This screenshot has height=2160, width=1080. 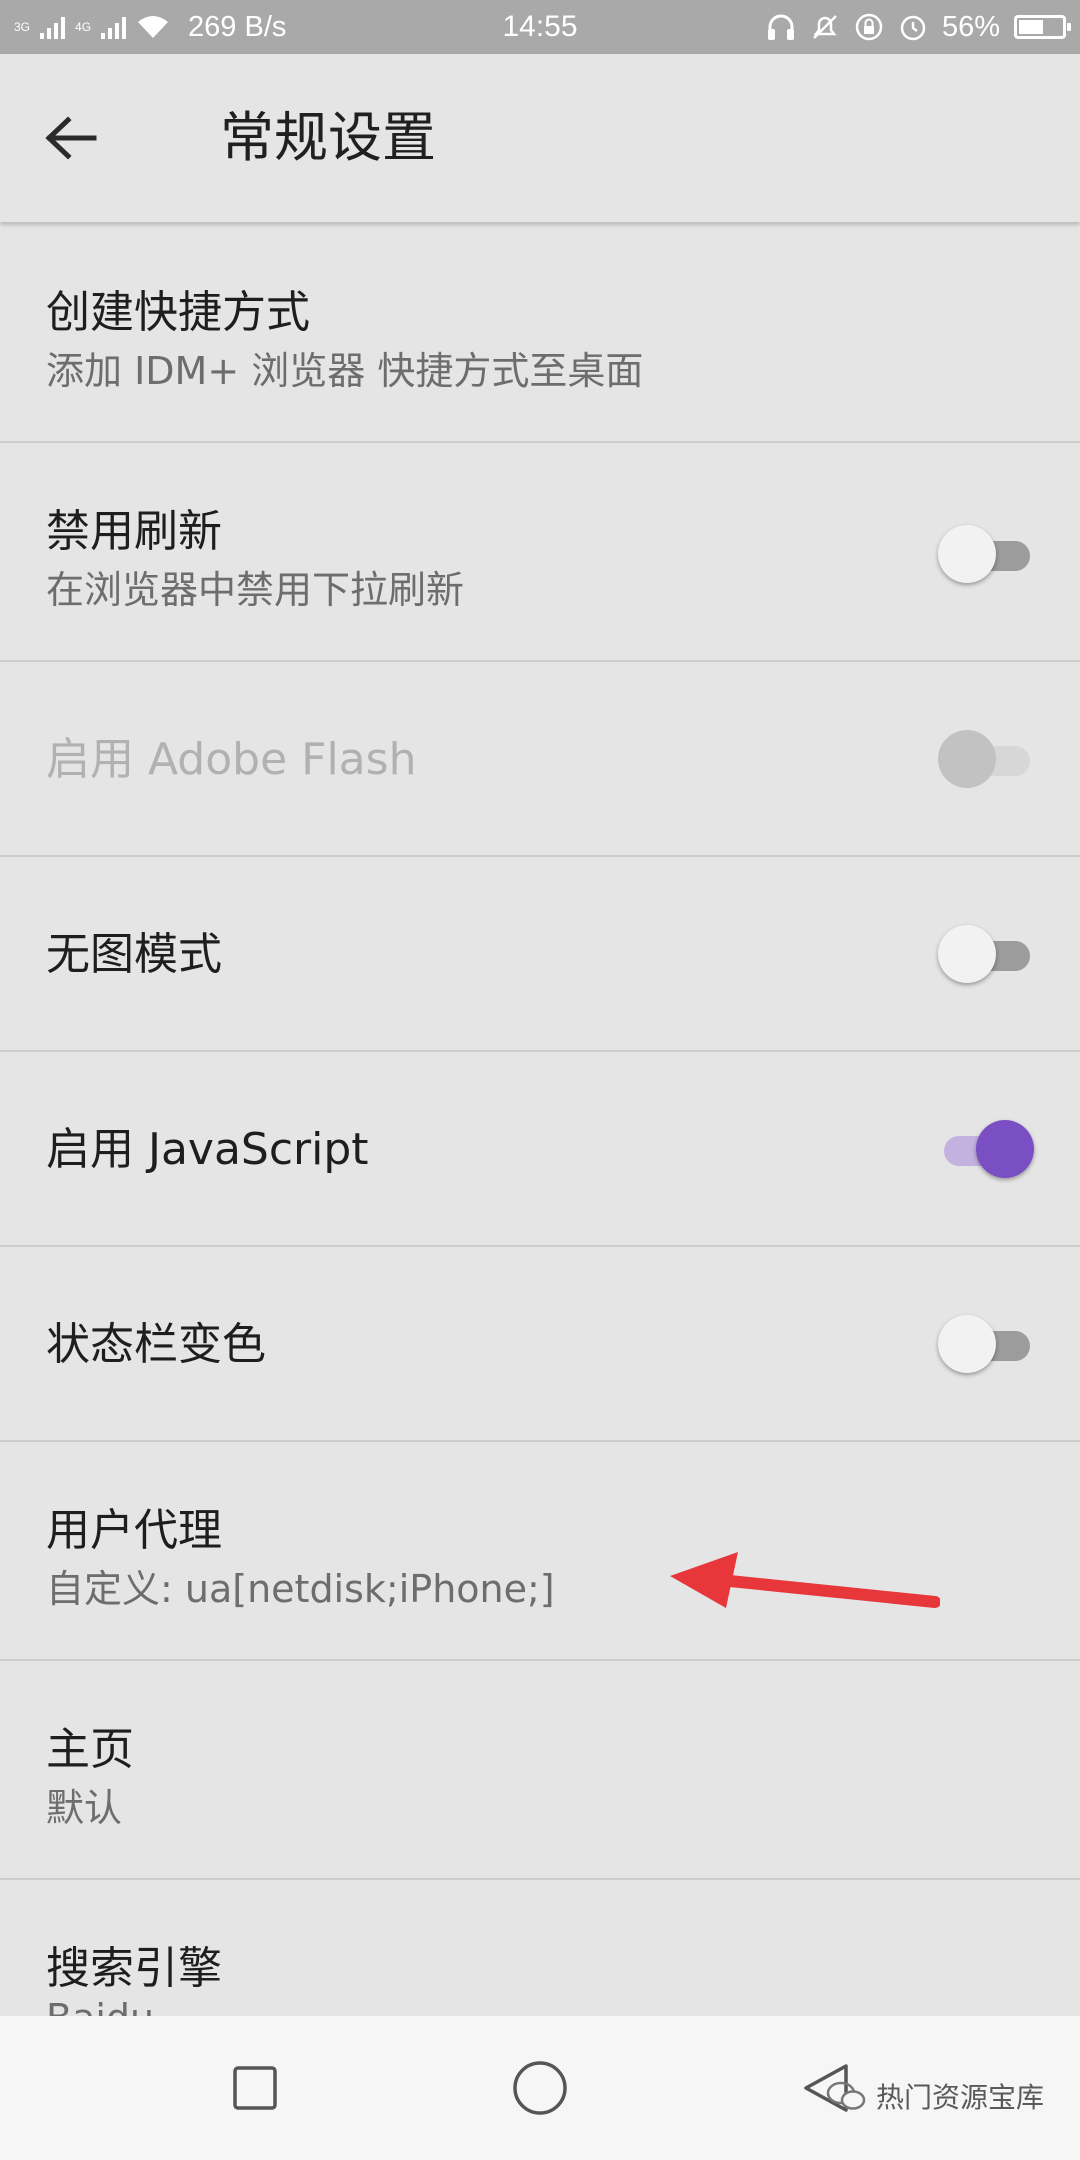 What do you see at coordinates (156, 1344) in the screenshot?
I see `setting-label: 状态栏变色` at bounding box center [156, 1344].